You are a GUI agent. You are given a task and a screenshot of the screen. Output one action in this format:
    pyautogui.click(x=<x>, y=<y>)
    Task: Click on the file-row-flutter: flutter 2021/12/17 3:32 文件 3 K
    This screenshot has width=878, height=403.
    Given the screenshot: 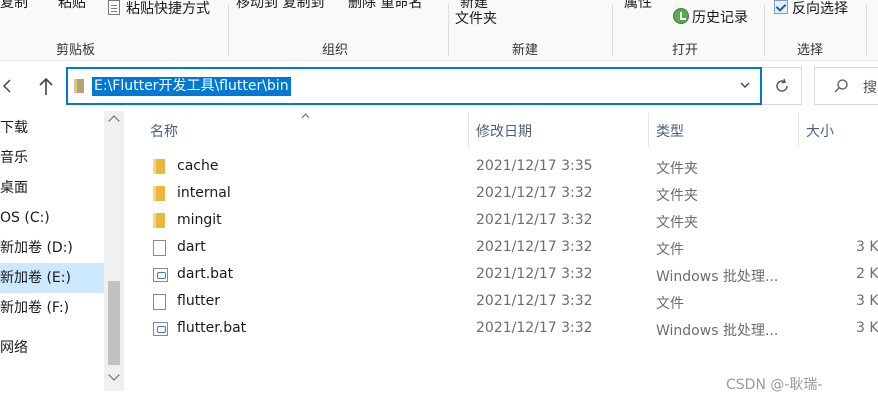 What is the action you would take?
    pyautogui.click(x=501, y=301)
    